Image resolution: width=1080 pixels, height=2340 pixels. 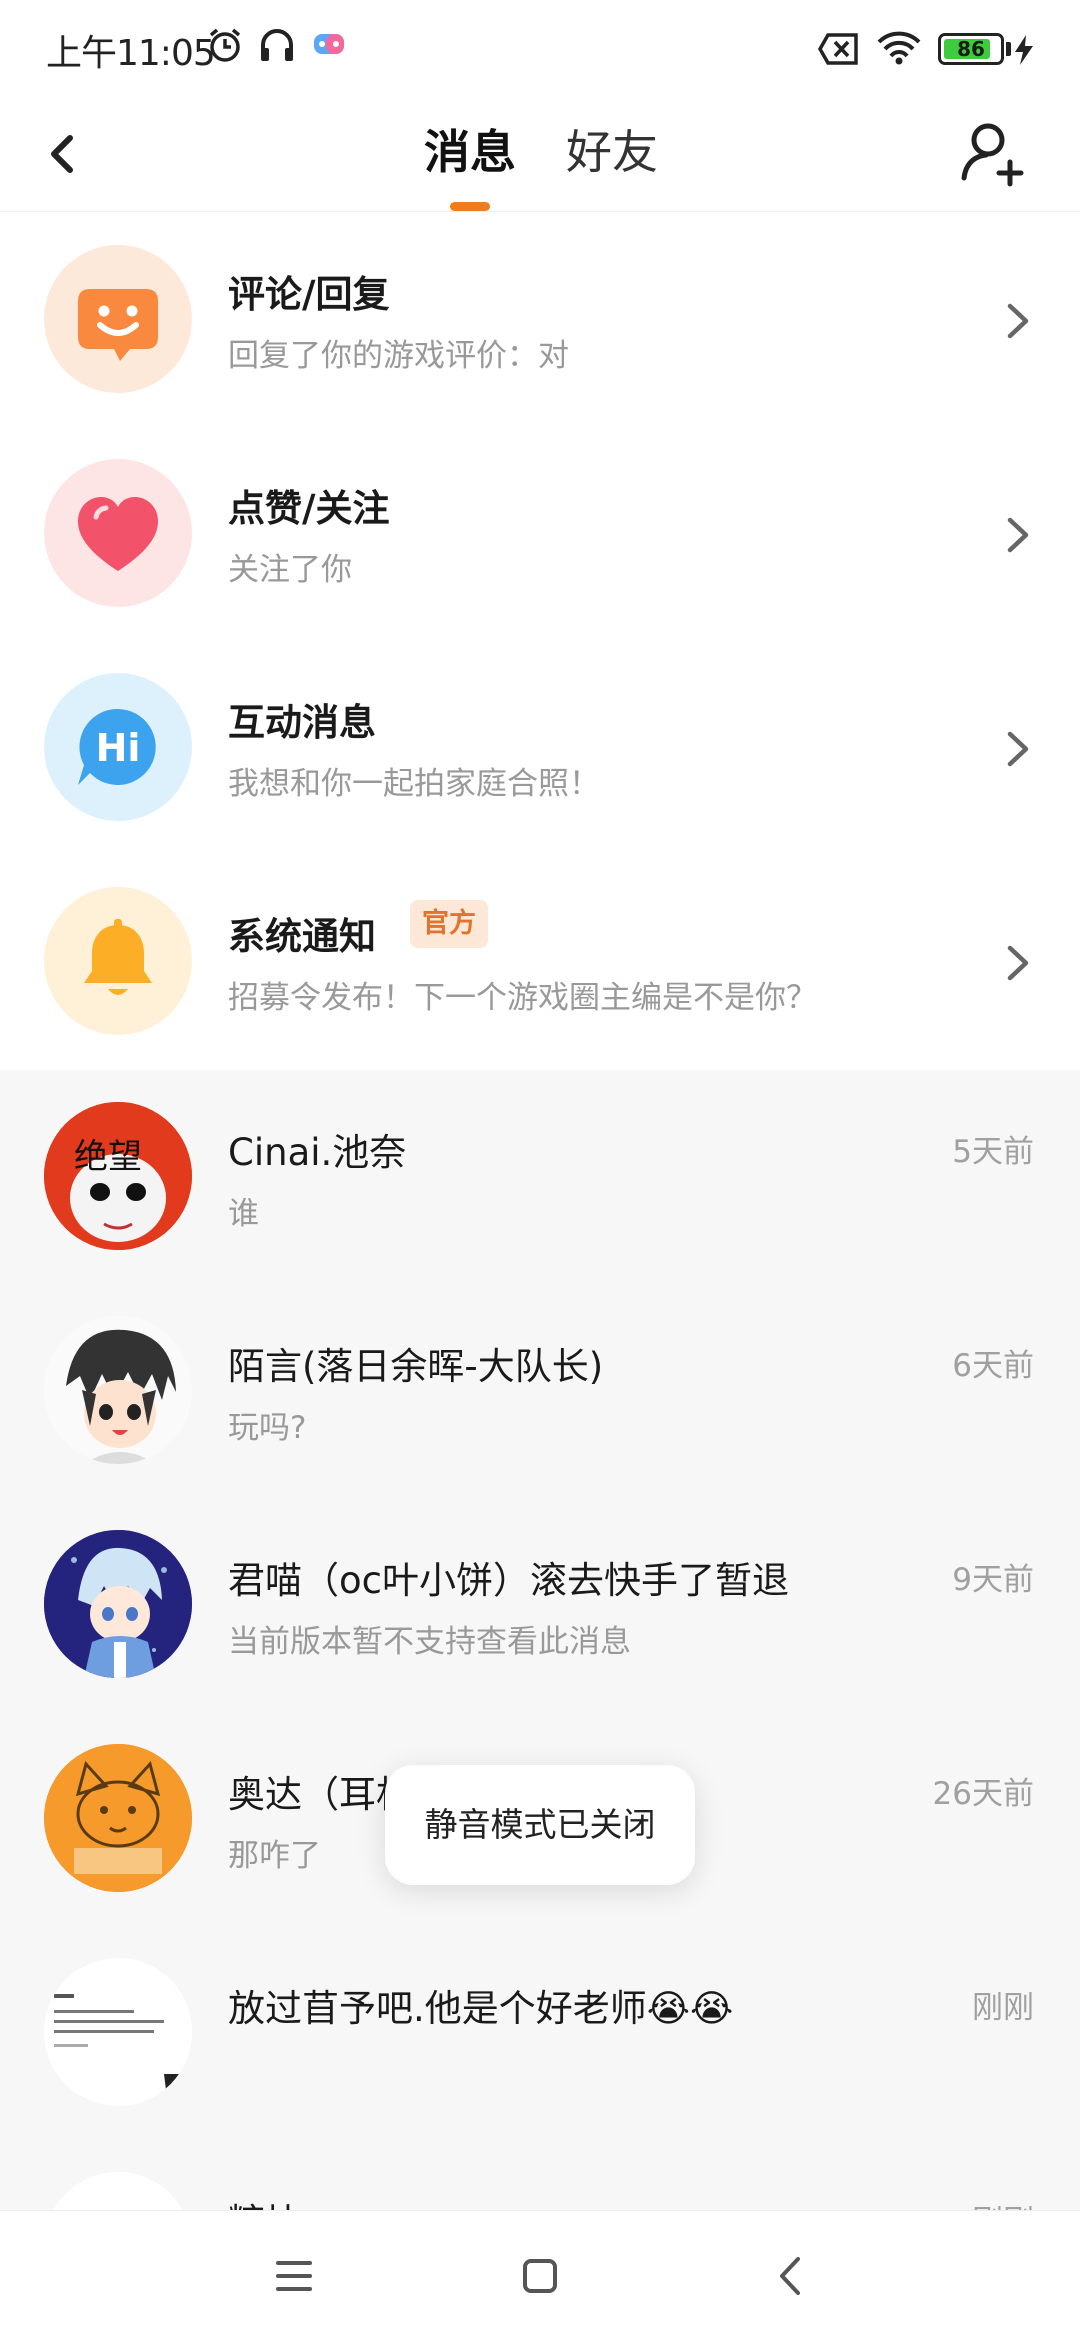 I want to click on message-preview: 玩吗?, so click(x=267, y=1428).